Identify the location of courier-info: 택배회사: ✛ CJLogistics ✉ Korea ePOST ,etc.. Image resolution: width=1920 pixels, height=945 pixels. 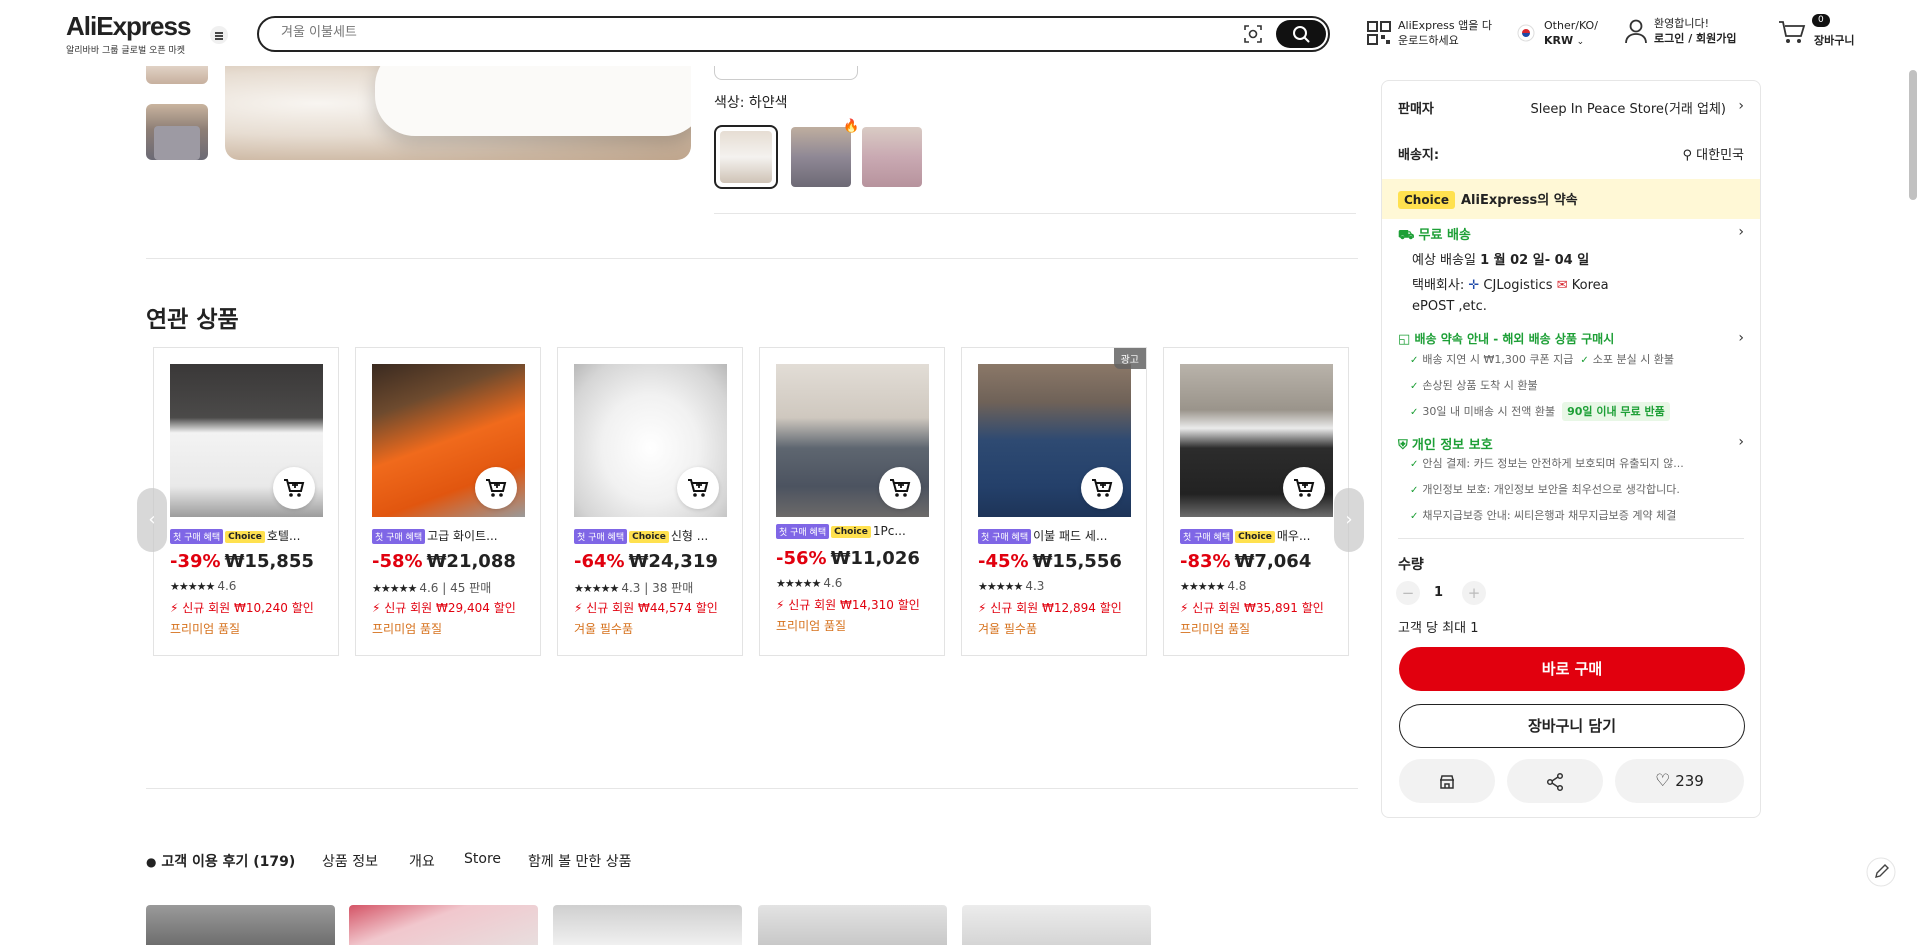
(1510, 296).